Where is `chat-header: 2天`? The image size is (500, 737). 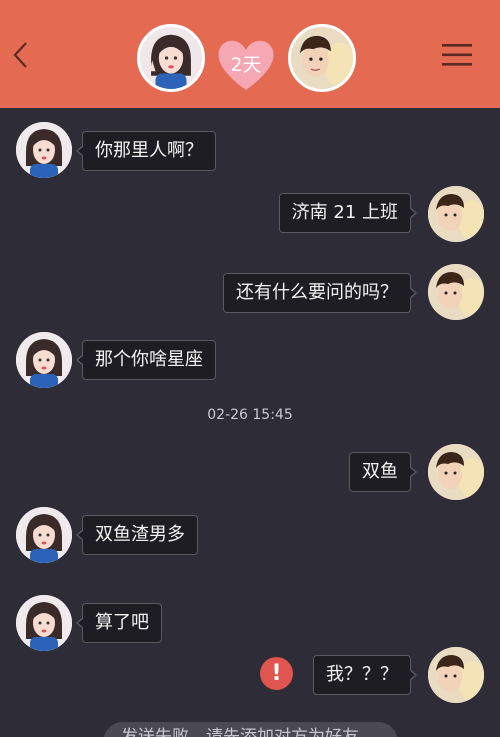
chat-header: 2天 is located at coordinates (250, 54).